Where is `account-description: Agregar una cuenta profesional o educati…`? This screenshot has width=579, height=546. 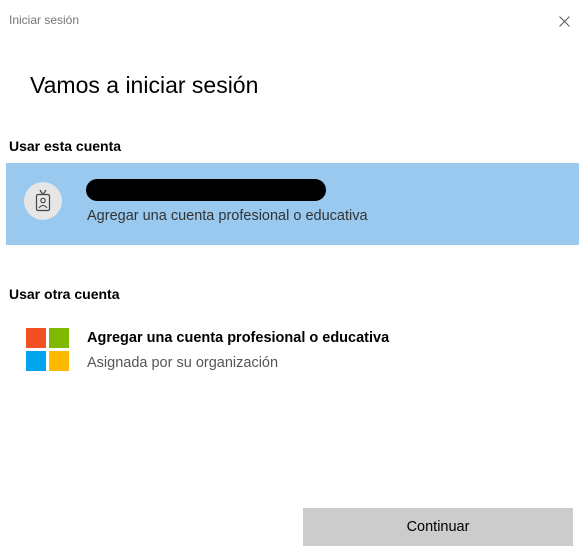
account-description: Agregar una cuenta profesional o educati… is located at coordinates (227, 216).